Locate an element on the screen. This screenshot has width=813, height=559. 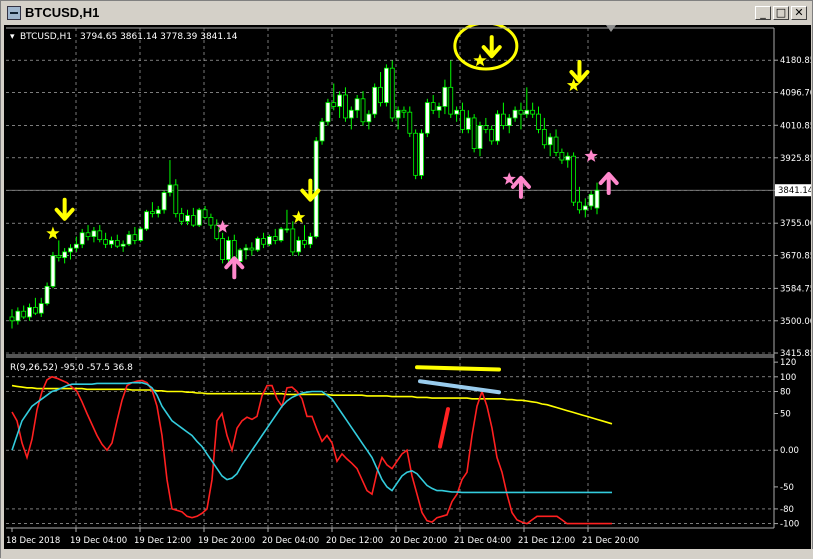
indicator-tick-label: 50 is located at coordinates (785, 415).